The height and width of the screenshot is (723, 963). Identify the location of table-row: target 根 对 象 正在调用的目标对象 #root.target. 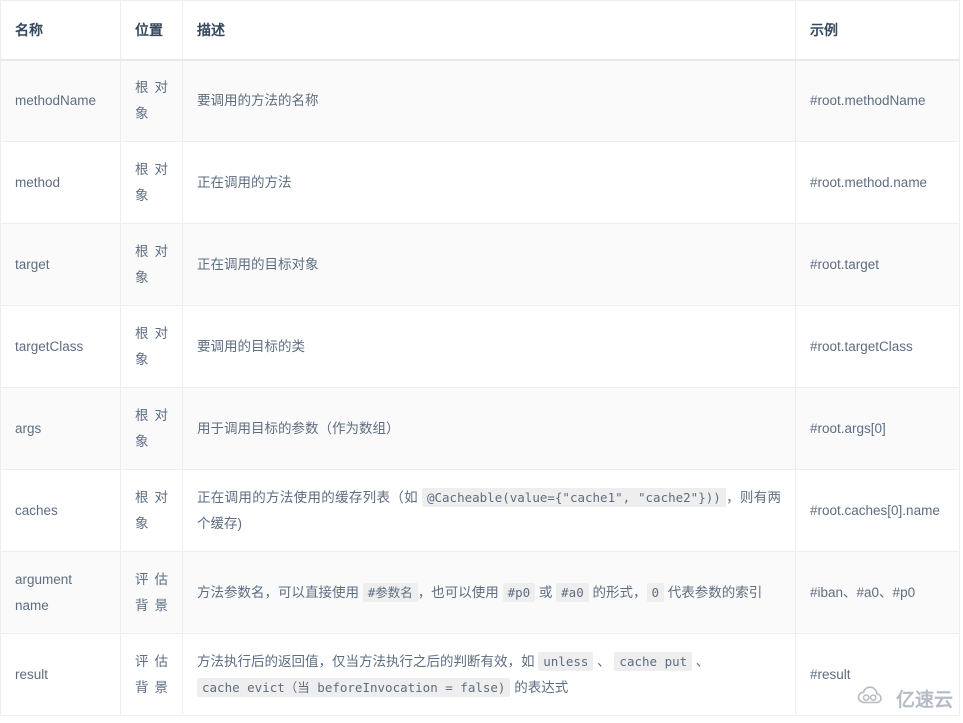
(480, 264).